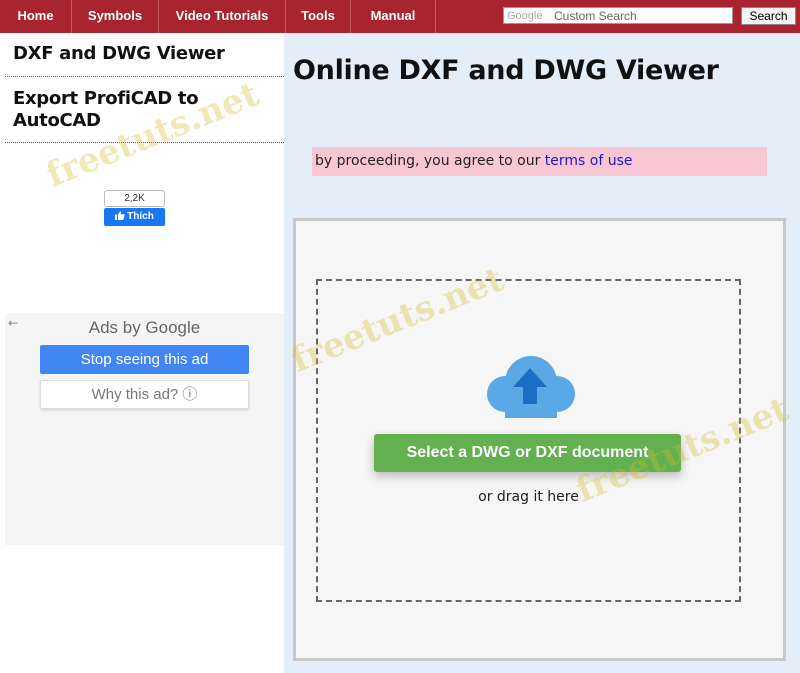 The width and height of the screenshot is (800, 673). Describe the element at coordinates (768, 16) in the screenshot. I see `search-button: Search` at that location.